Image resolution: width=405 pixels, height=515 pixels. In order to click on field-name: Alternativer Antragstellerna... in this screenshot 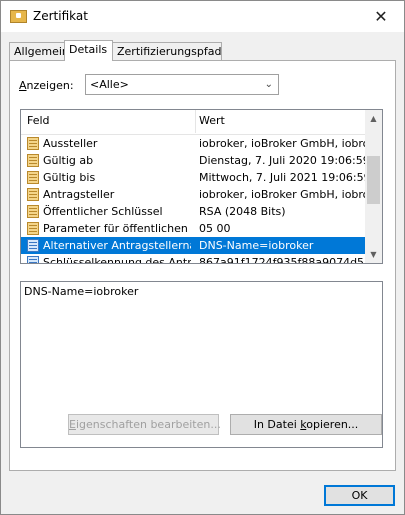, I will do `click(117, 245)`.